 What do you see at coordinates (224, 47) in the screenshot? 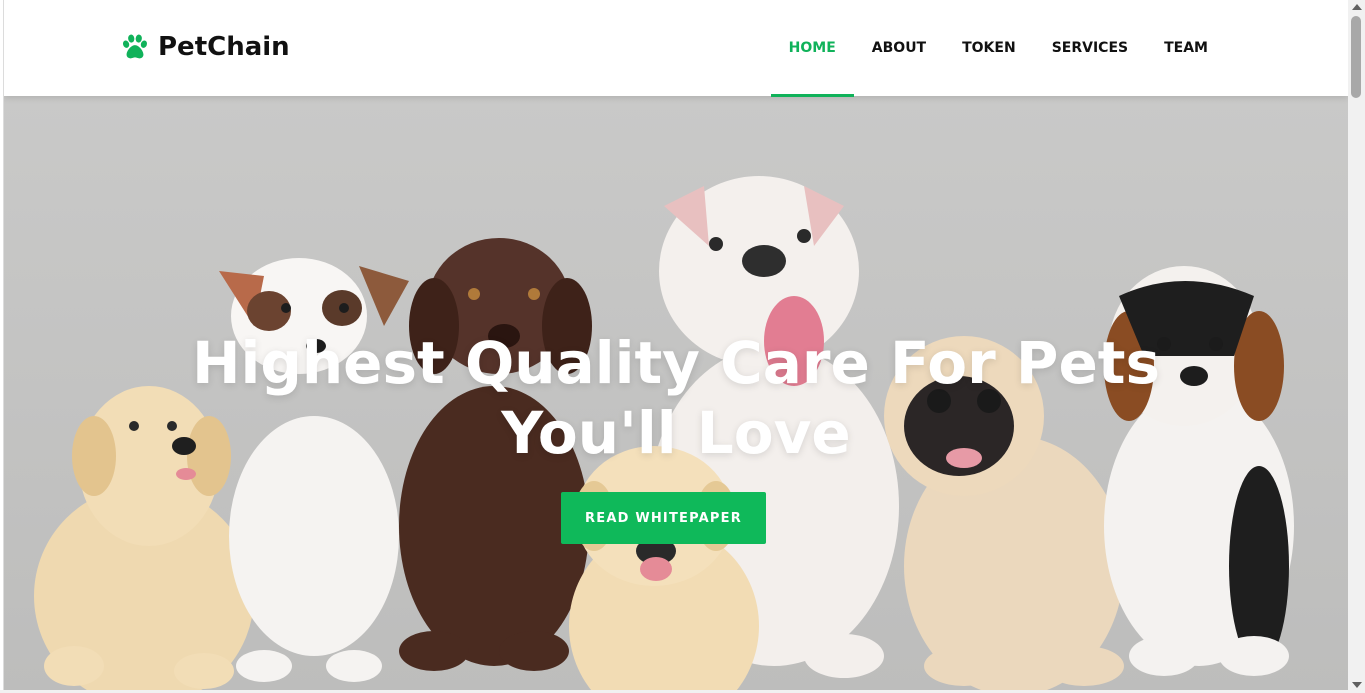
I see `brand-name: PetChain` at bounding box center [224, 47].